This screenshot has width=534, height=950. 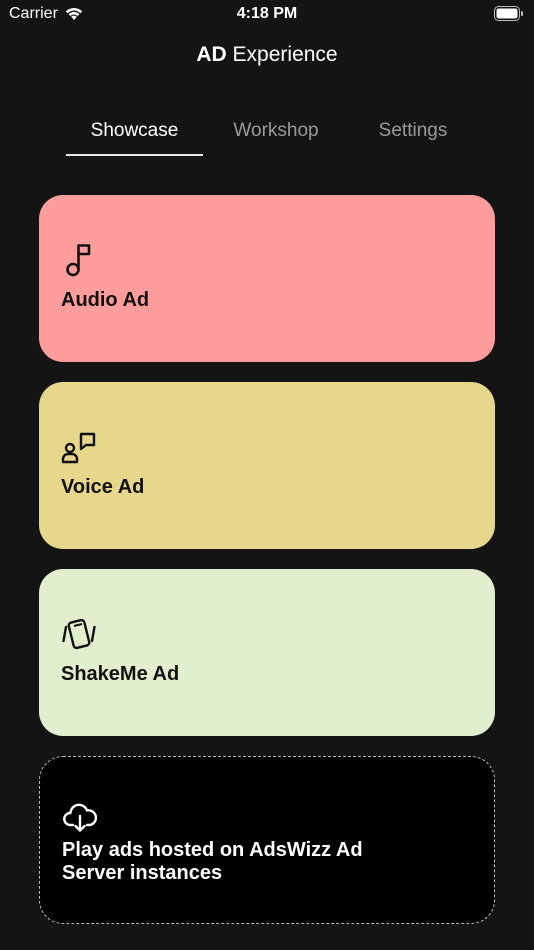 I want to click on tab-workshop: Workshop, so click(x=276, y=137).